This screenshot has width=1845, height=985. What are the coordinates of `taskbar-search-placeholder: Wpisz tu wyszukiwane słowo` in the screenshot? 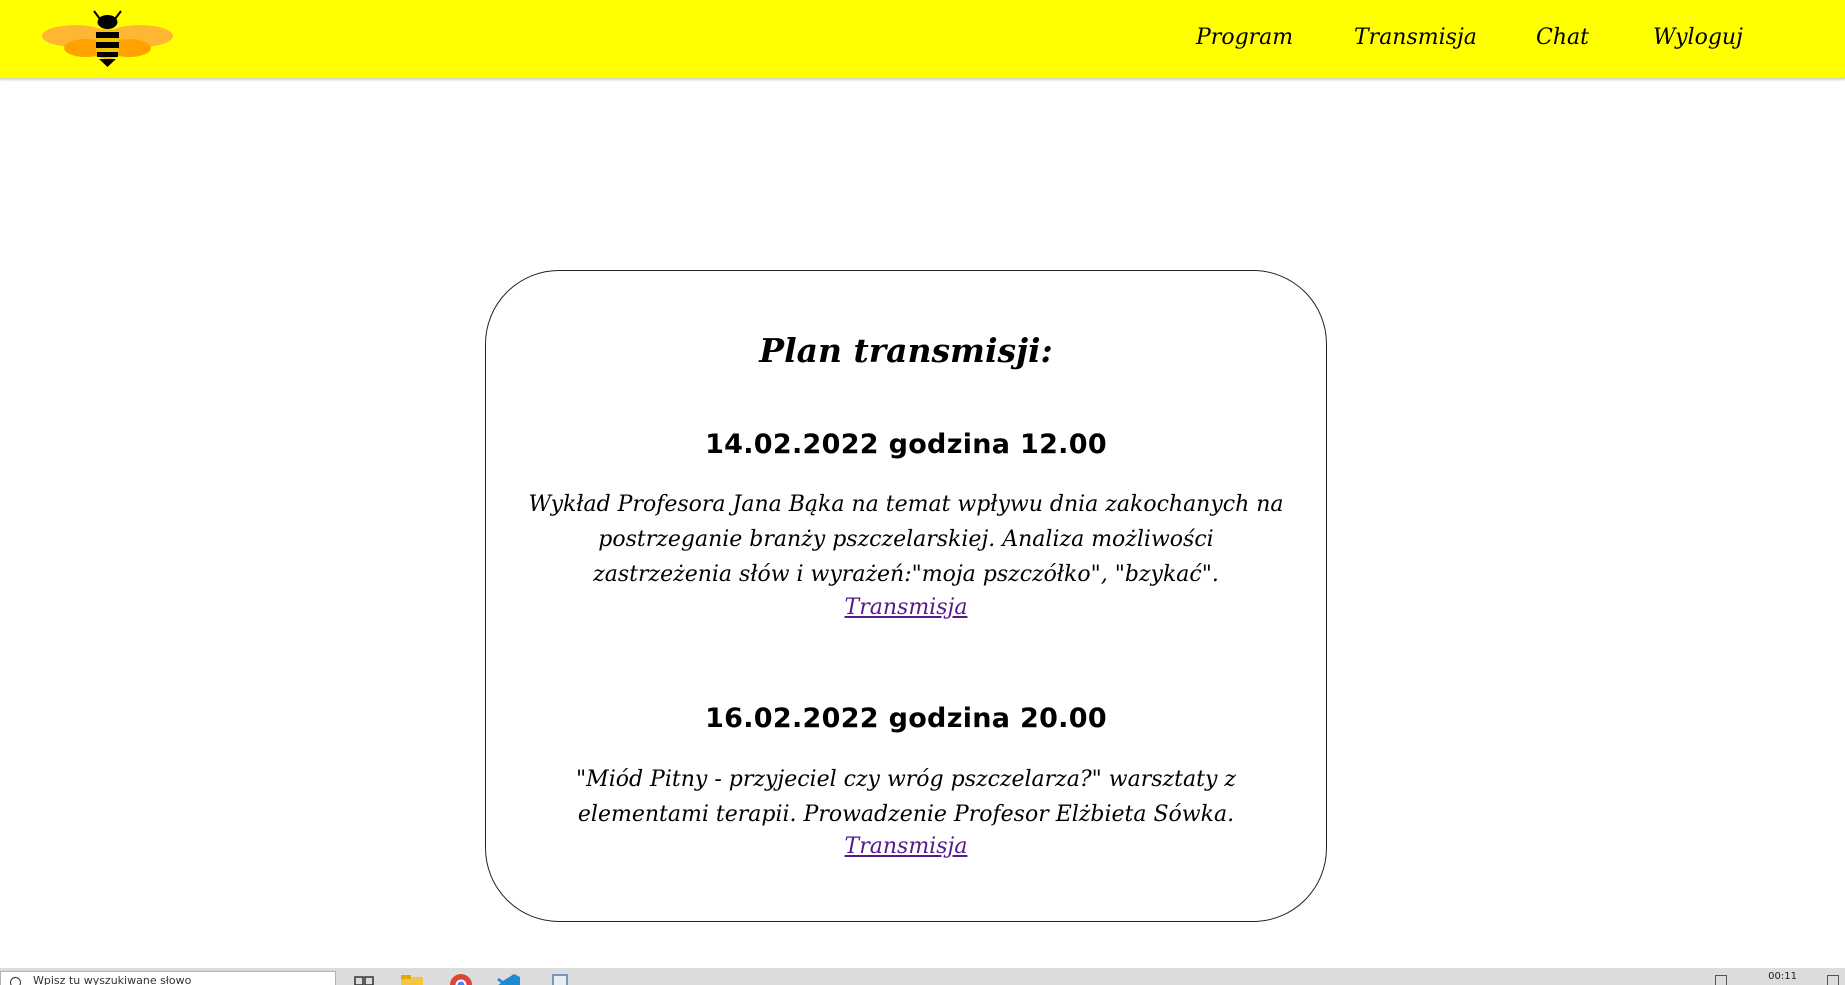 It's located at (112, 979).